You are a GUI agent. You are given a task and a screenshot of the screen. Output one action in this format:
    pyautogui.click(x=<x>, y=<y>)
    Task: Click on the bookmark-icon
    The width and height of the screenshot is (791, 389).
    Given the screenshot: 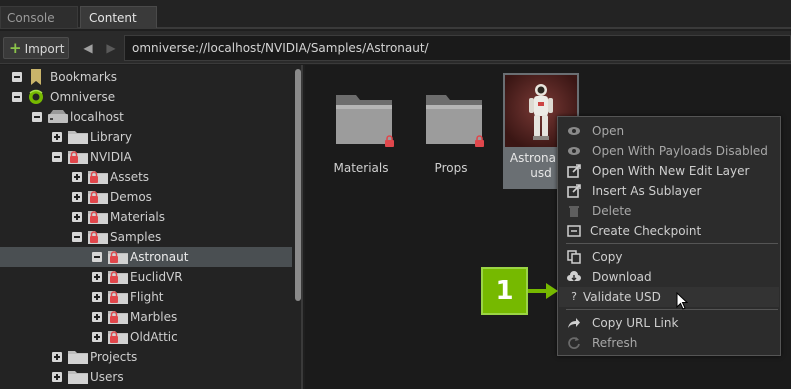 What is the action you would take?
    pyautogui.click(x=36, y=77)
    